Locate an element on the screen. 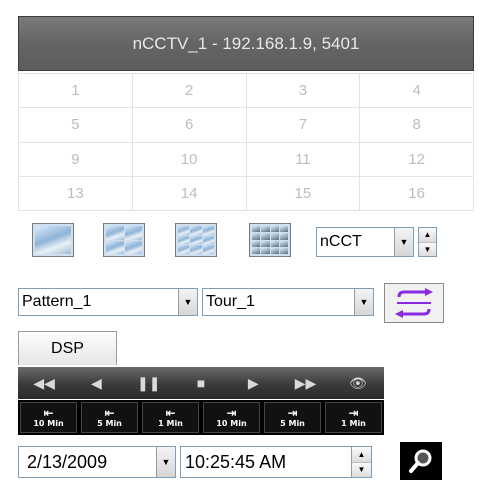  channel-cell-5: 5 is located at coordinates (76, 125).